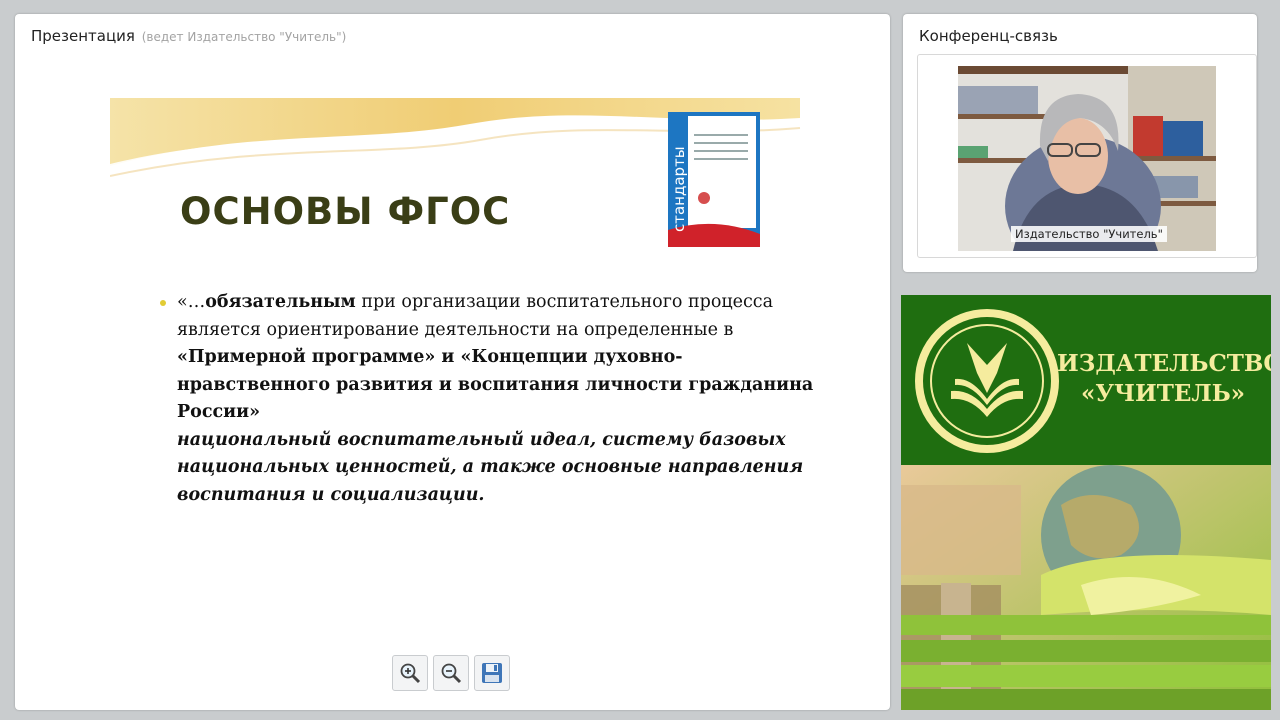 This screenshot has width=1280, height=720. I want to click on save-button, so click(492, 673).